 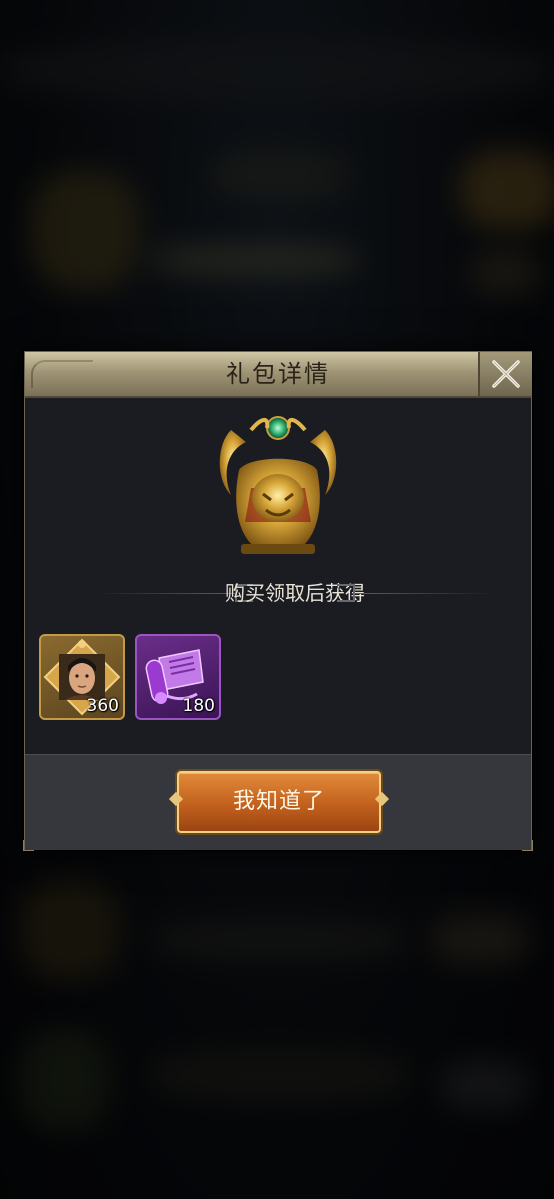 I want to click on reward-item-scroll: 180, so click(x=178, y=677).